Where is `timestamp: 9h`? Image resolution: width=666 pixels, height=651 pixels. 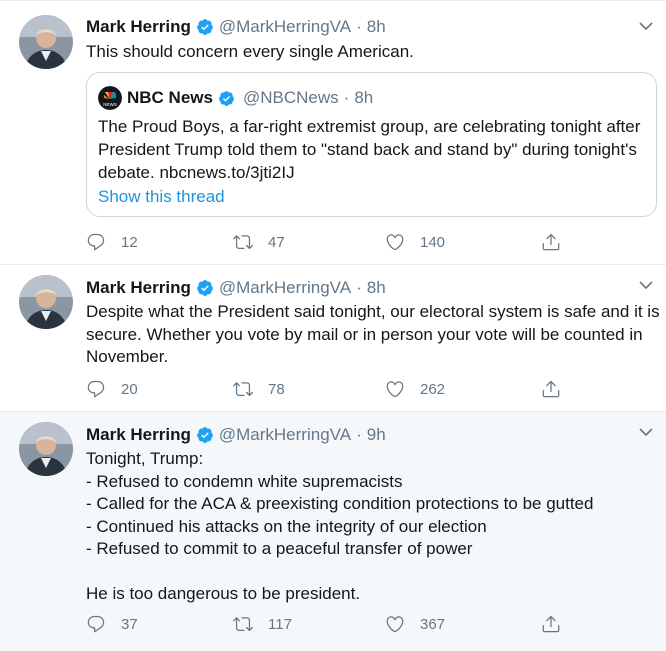 timestamp: 9h is located at coordinates (376, 435).